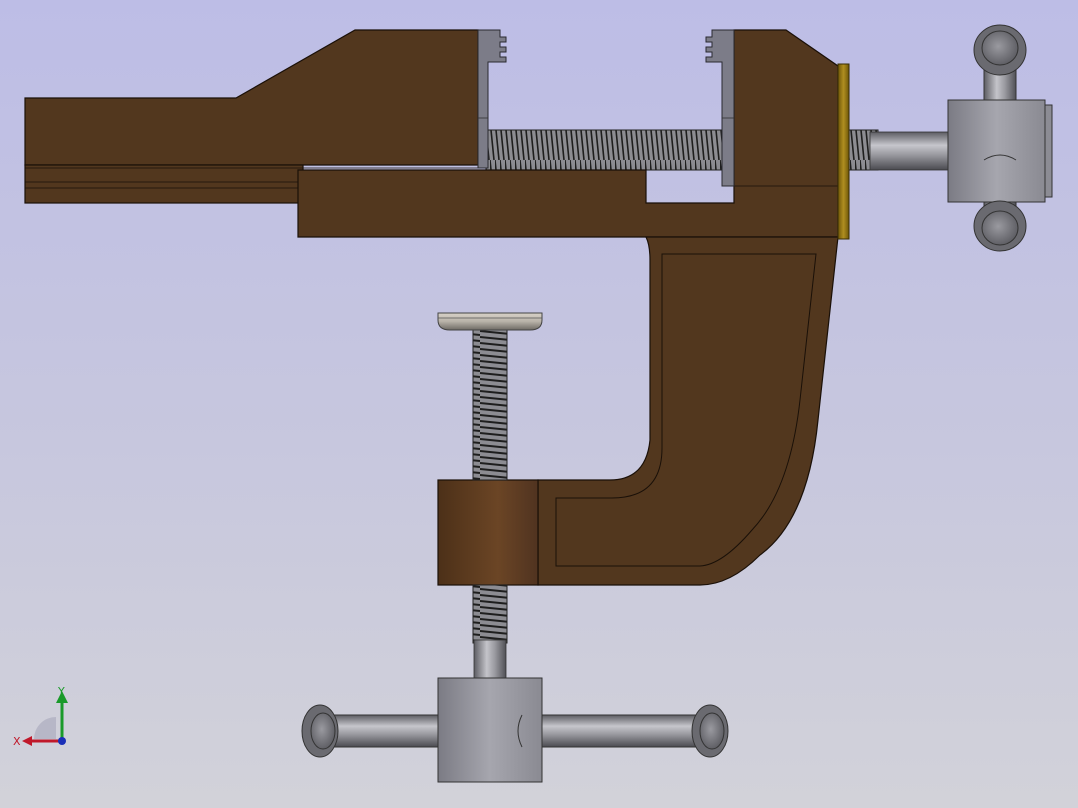 The width and height of the screenshot is (1078, 808). Describe the element at coordinates (488, 532) in the screenshot. I see `clamp-boss` at that location.